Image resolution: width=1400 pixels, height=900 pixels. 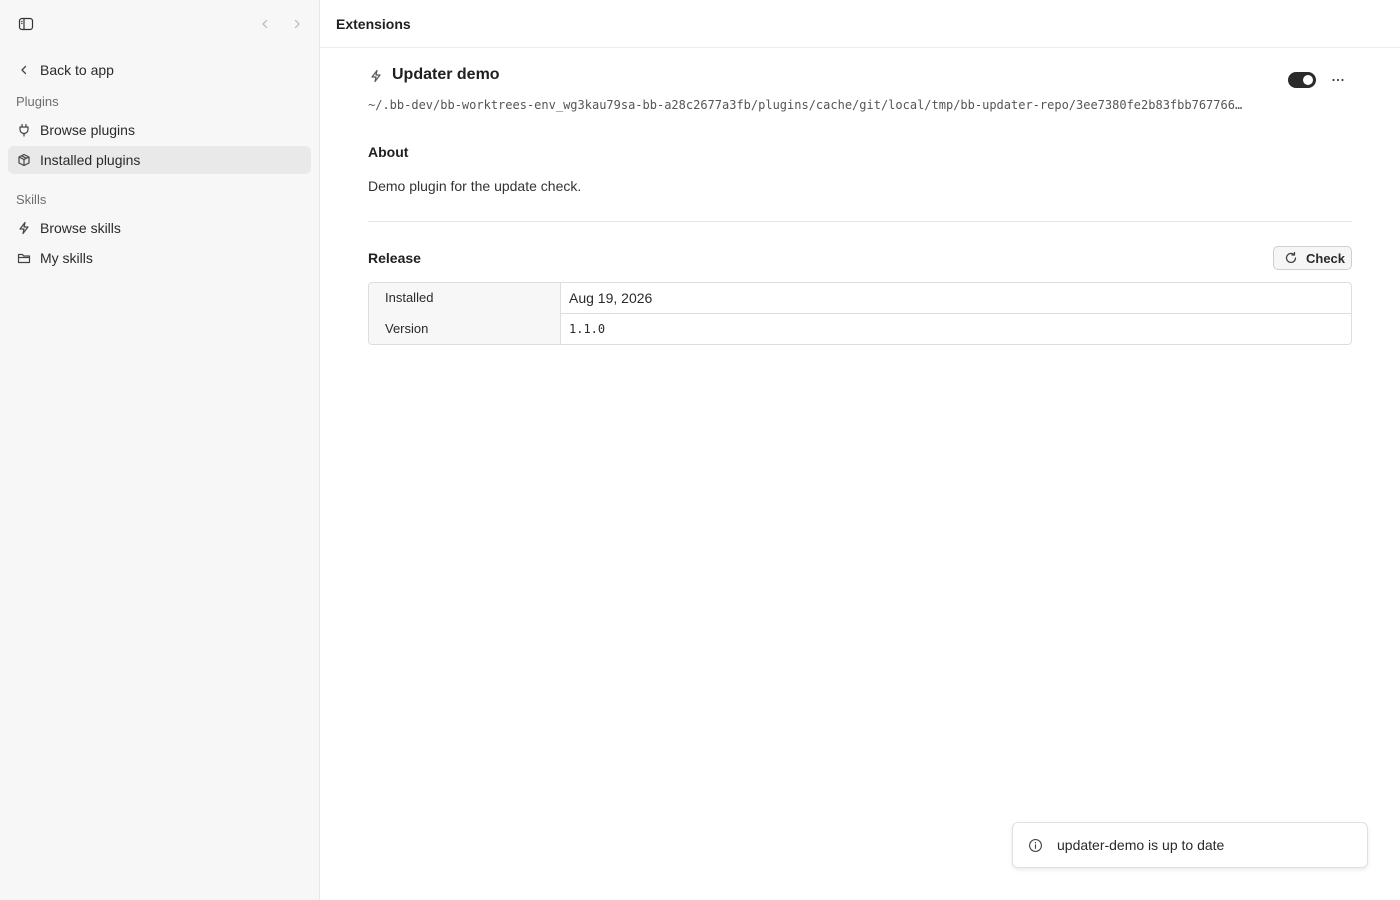 What do you see at coordinates (611, 298) in the screenshot?
I see `row-value: Aug 19, 2026` at bounding box center [611, 298].